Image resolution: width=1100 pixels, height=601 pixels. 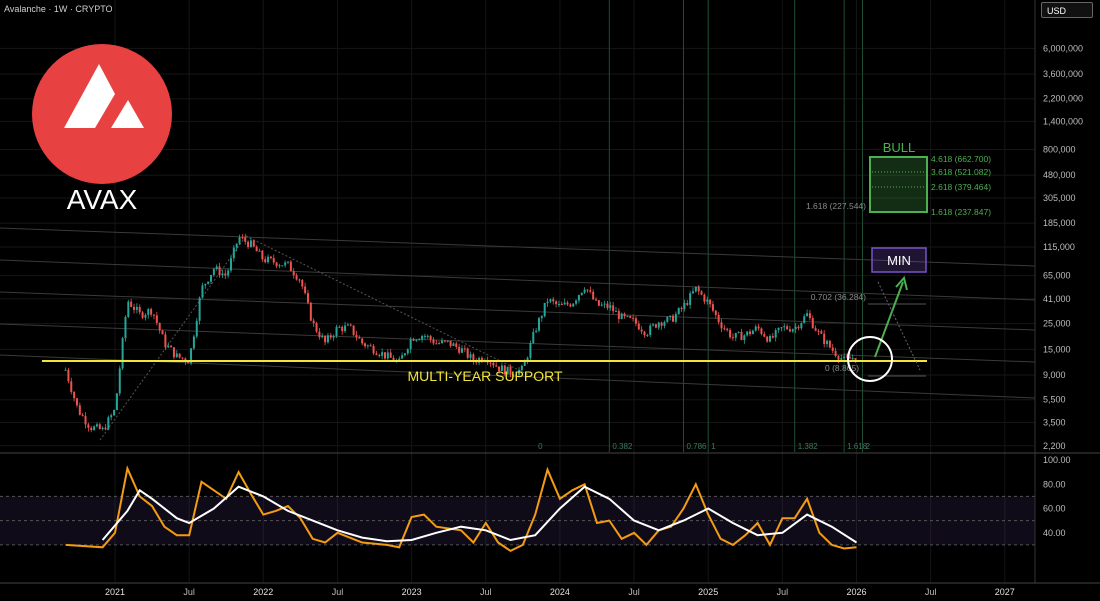 What do you see at coordinates (1005, 592) in the screenshot?
I see `x-tick-label: 2027` at bounding box center [1005, 592].